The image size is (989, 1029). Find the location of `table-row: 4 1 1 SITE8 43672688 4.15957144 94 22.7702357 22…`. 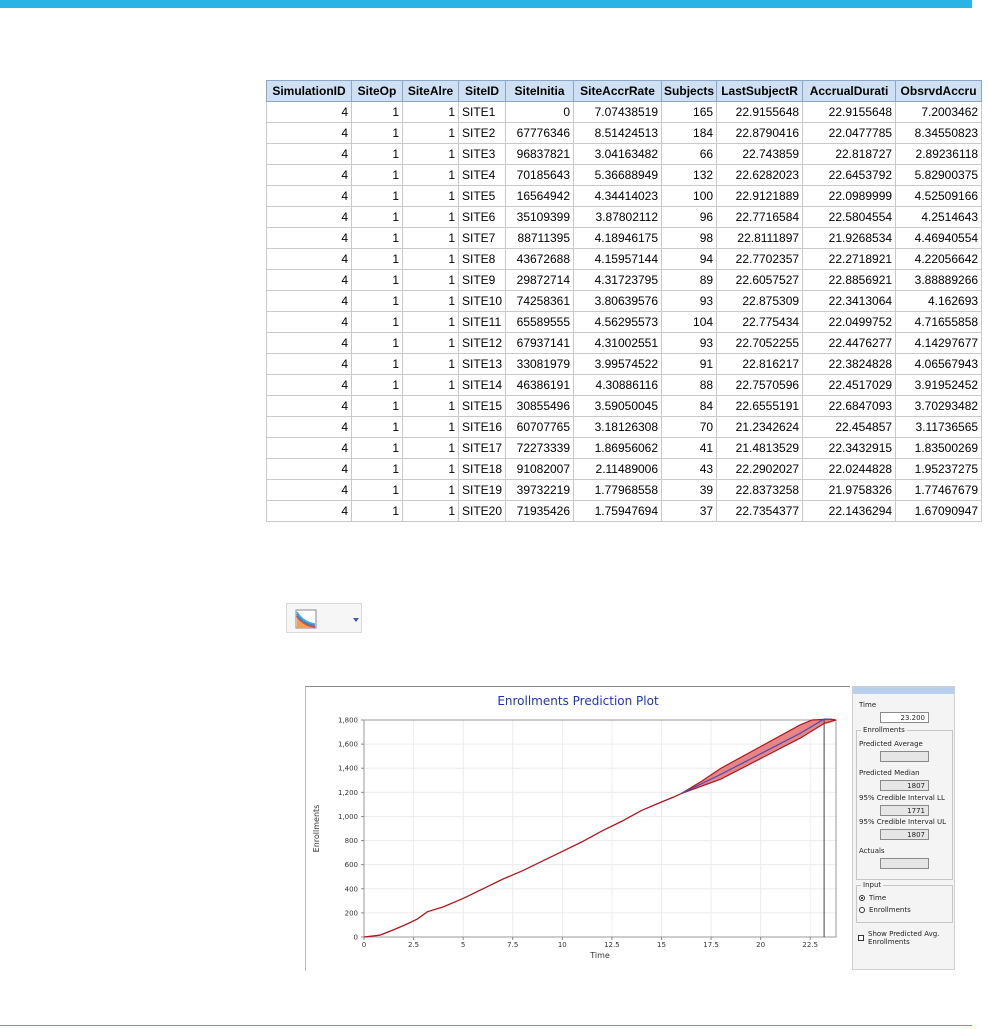

table-row: 4 1 1 SITE8 43672688 4.15957144 94 22.7702357 22… is located at coordinates (624, 259).